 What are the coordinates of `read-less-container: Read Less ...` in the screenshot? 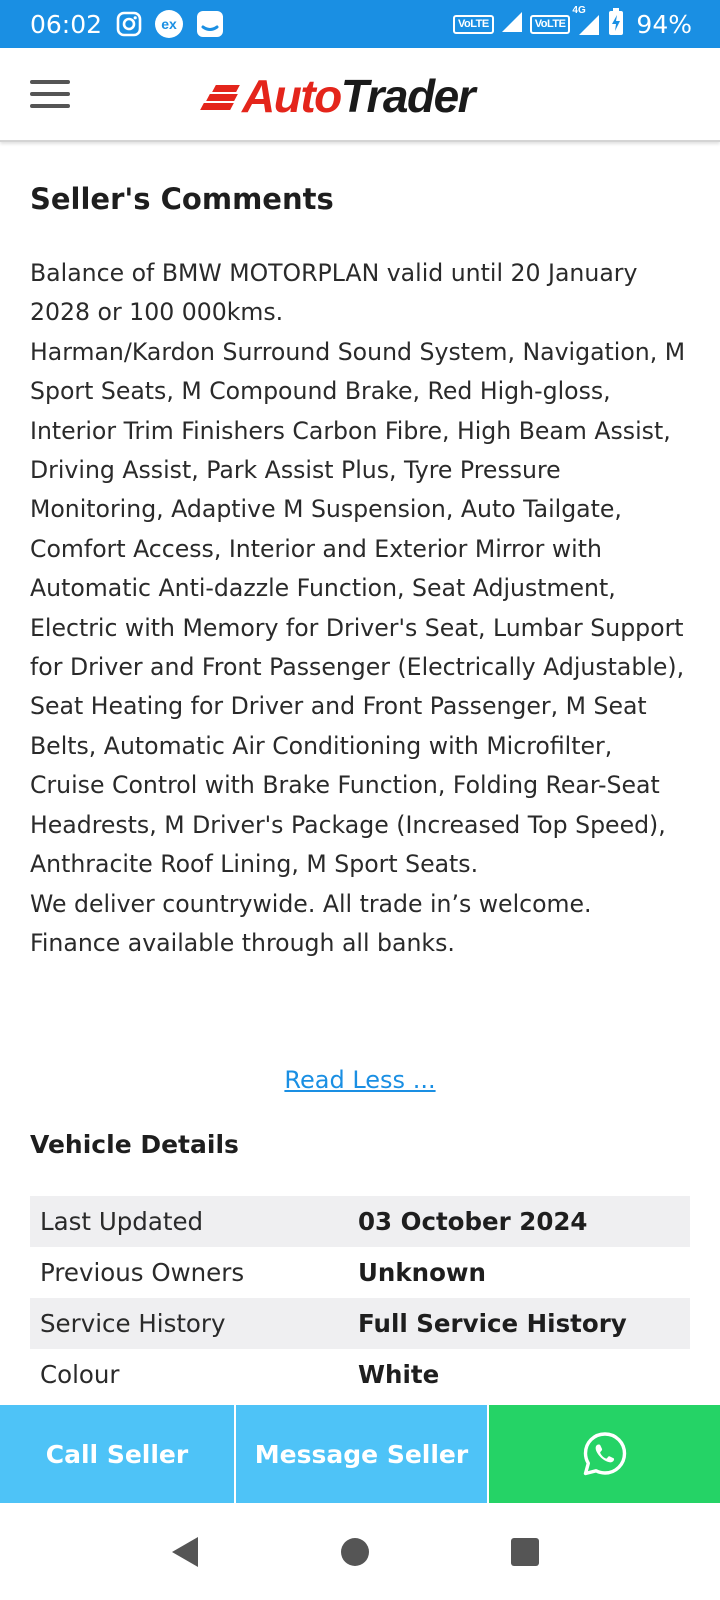 It's located at (360, 1080).